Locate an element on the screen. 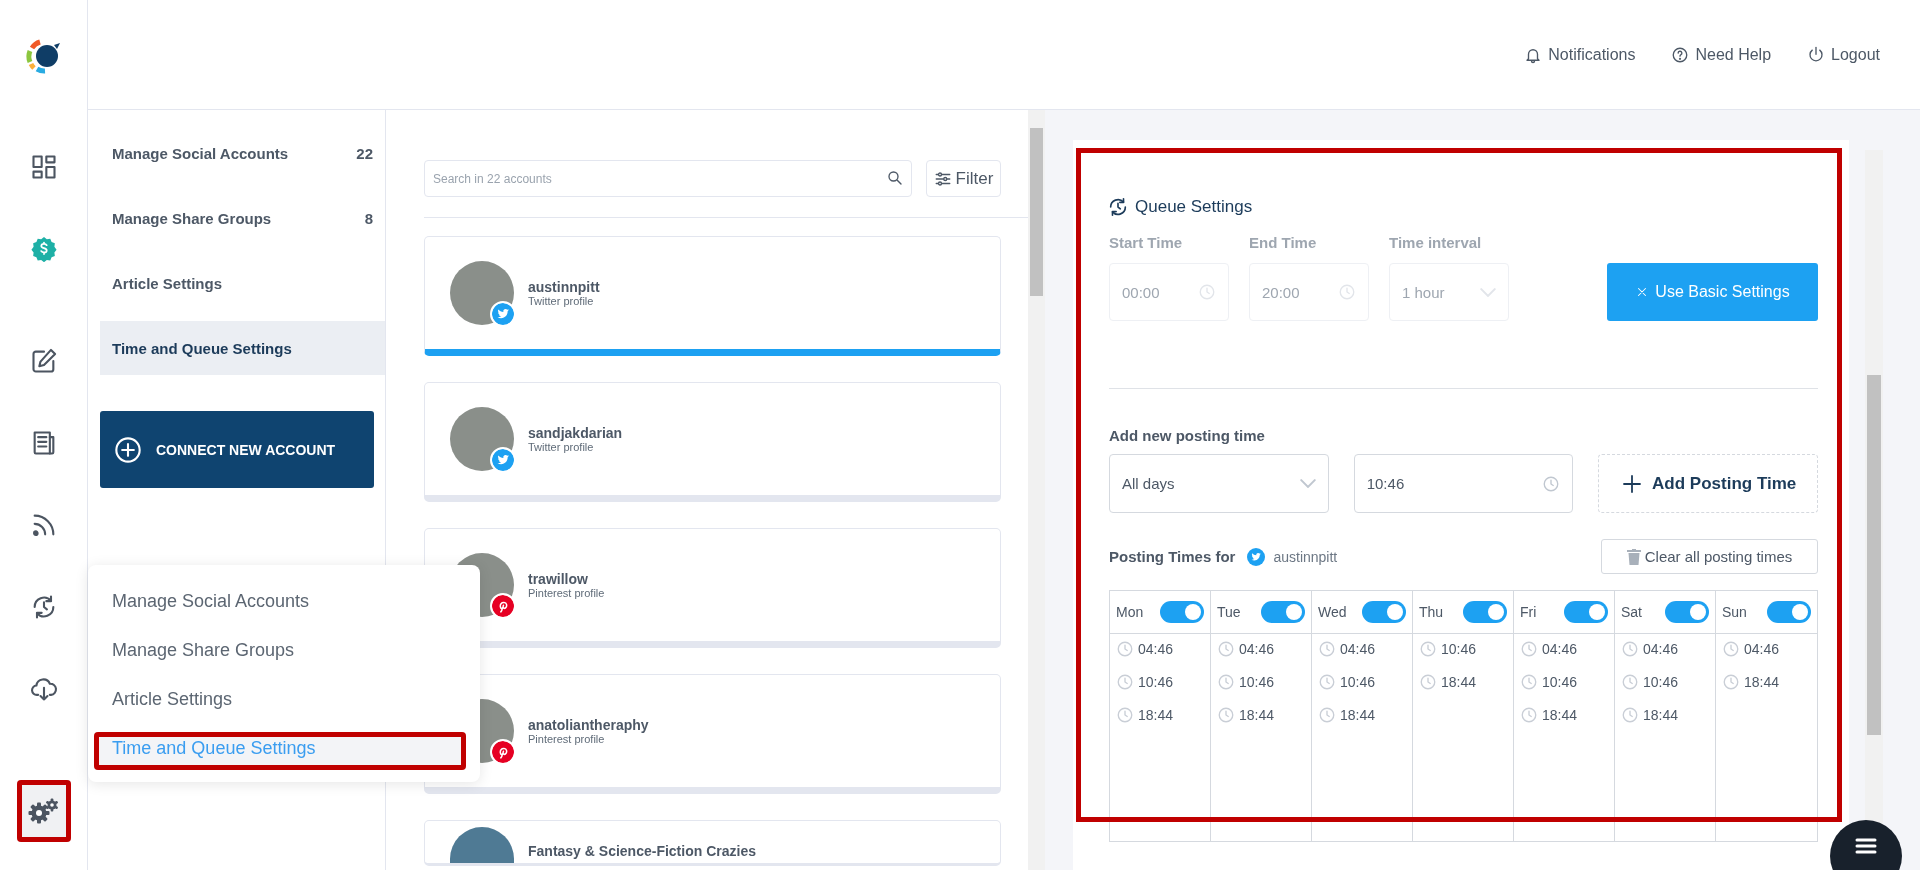 This screenshot has width=1920, height=870. sidebar-item is located at coordinates (43, 811).